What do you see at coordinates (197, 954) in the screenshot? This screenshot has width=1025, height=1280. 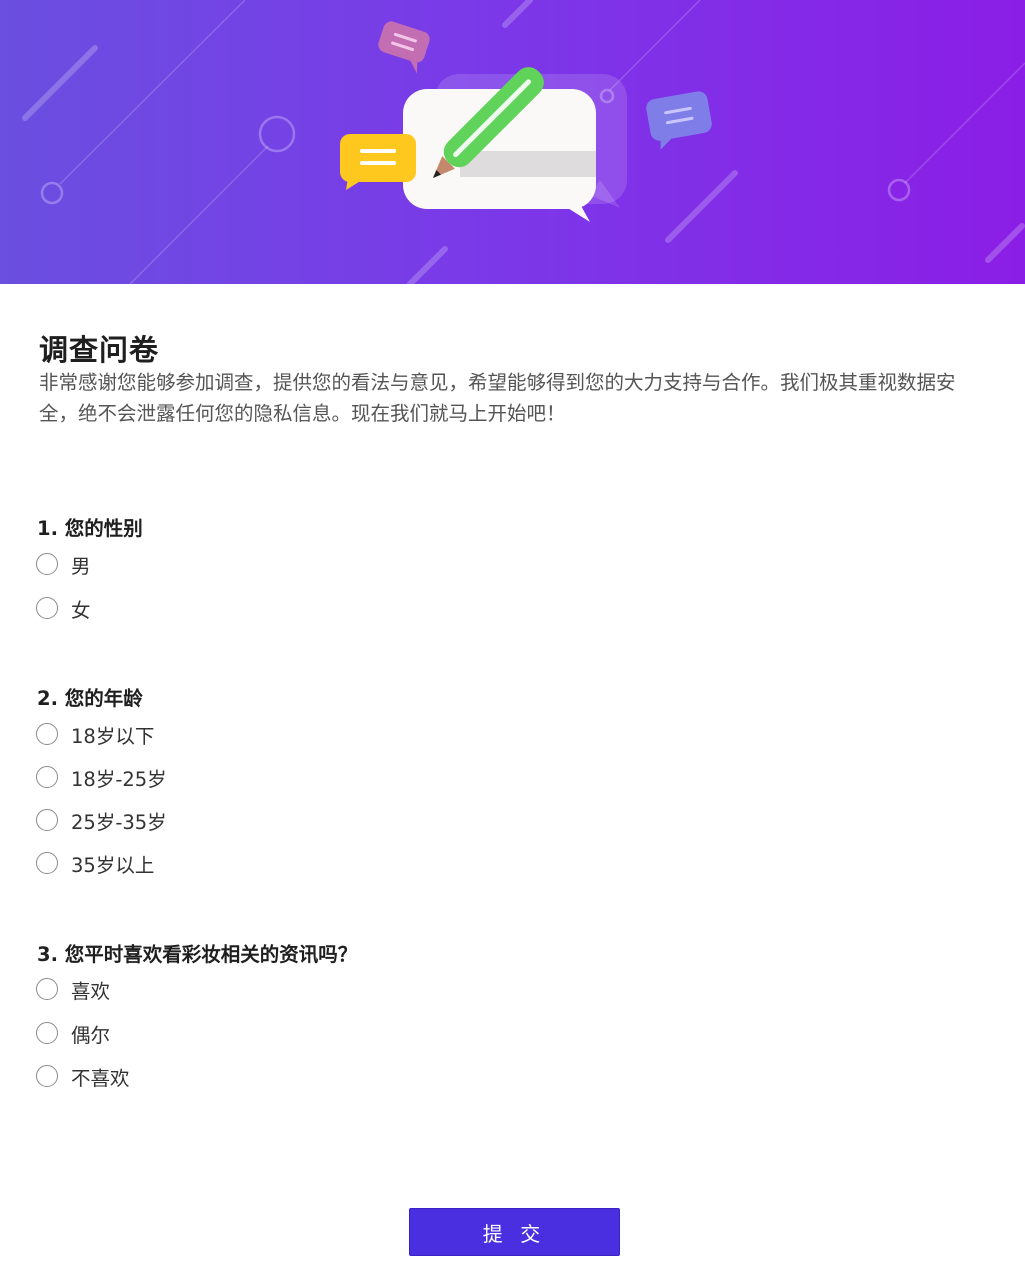 I see `question-makeup-interest: 3. 您平时喜欢看彩妆相关的资讯吗？` at bounding box center [197, 954].